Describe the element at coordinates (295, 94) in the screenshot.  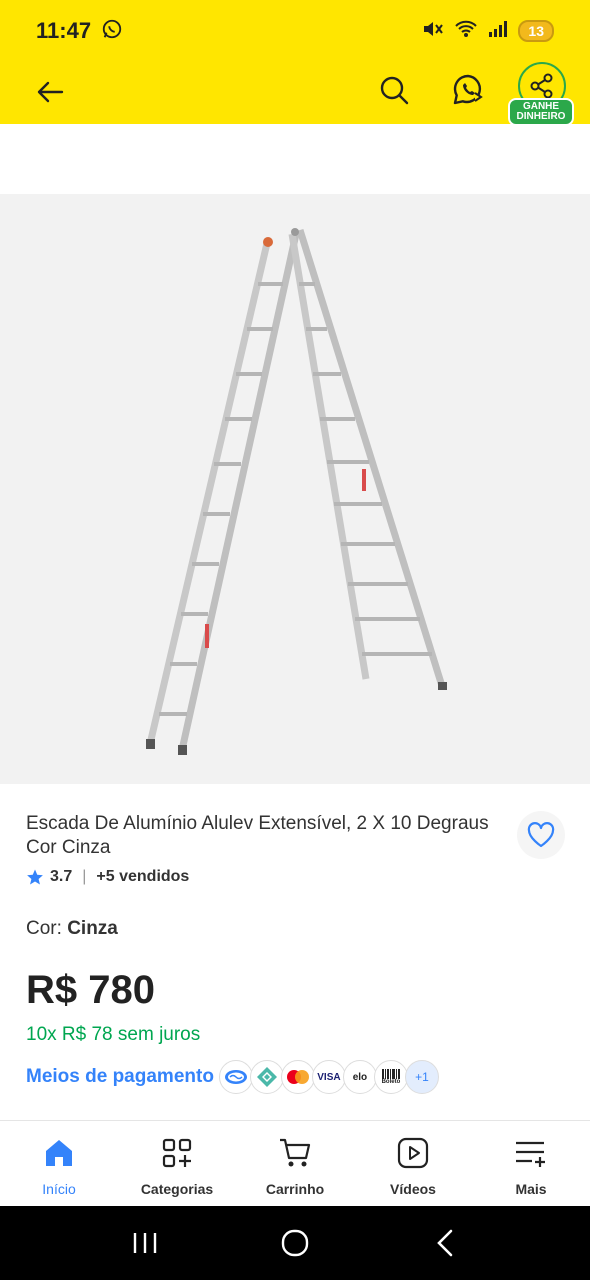
I see `top-nav: GANHE DINHEIRO` at that location.